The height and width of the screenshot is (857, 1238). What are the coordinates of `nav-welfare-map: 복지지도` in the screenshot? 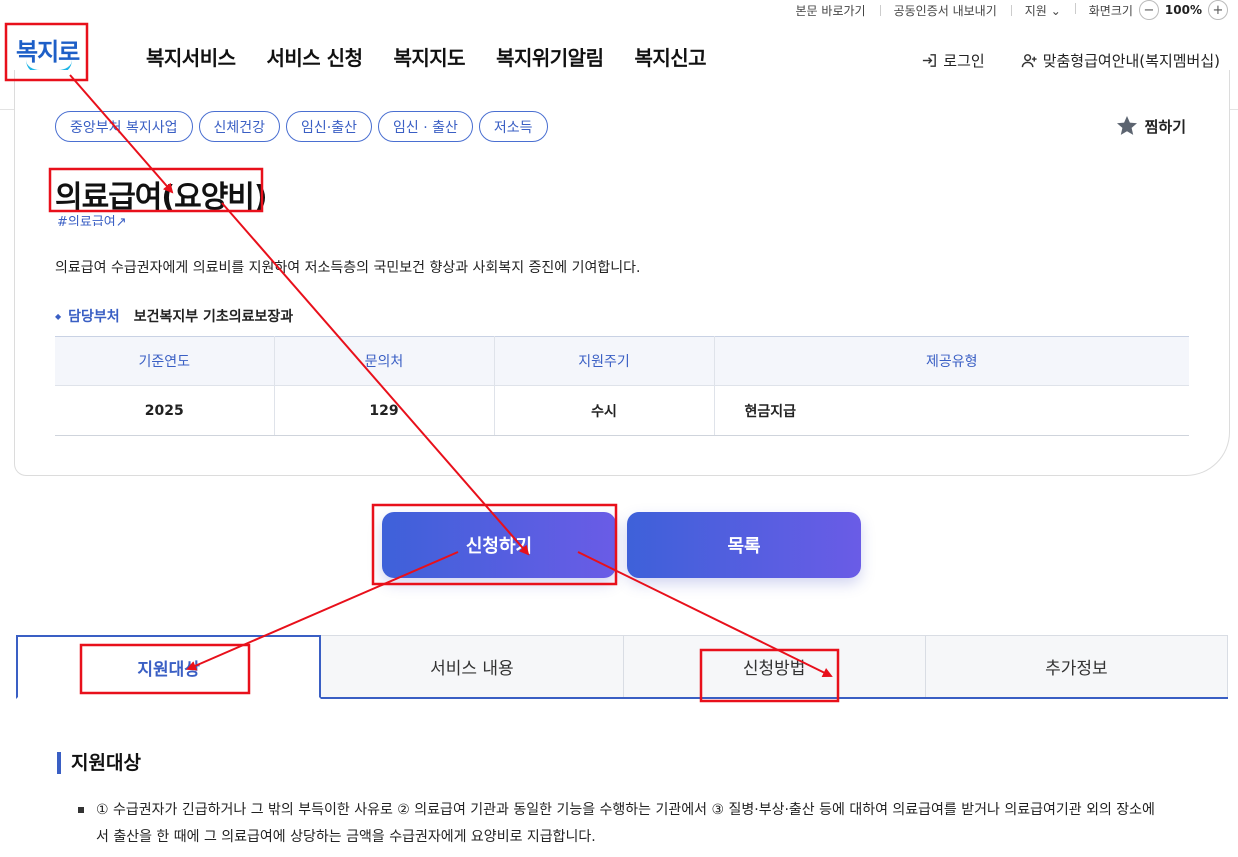 It's located at (429, 56).